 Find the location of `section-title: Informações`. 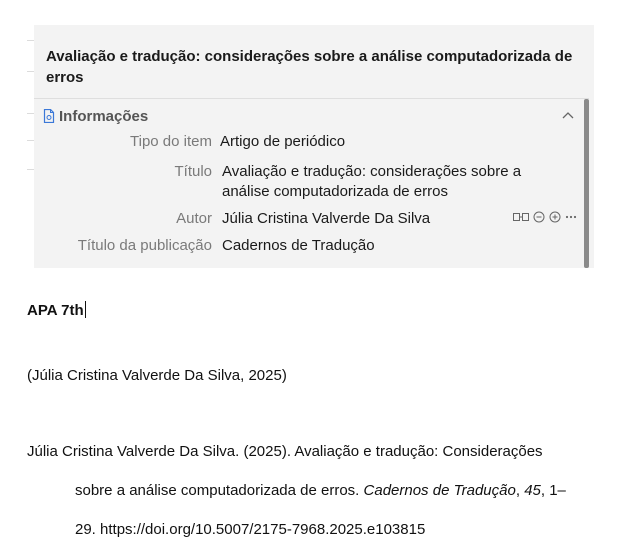

section-title: Informações is located at coordinates (104, 116).